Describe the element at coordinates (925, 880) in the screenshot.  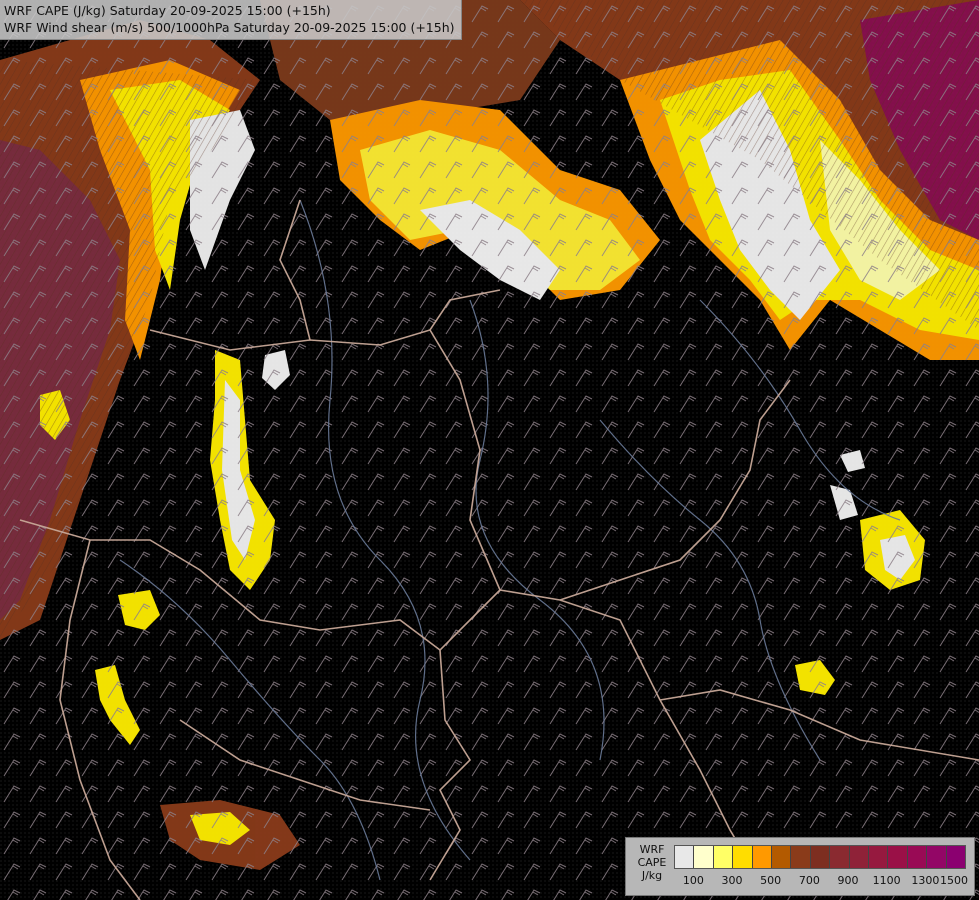
I see `legend-tick-label: 1300` at that location.